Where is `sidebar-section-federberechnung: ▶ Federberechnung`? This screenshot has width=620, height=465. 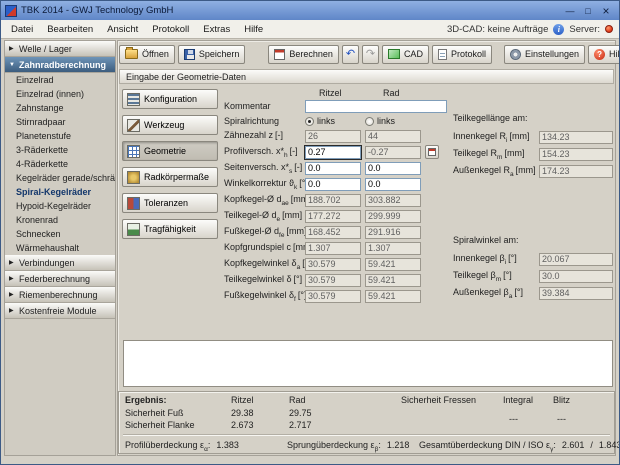
sidebar-section-federberechnung: ▶ Federberechnung is located at coordinates (60, 279).